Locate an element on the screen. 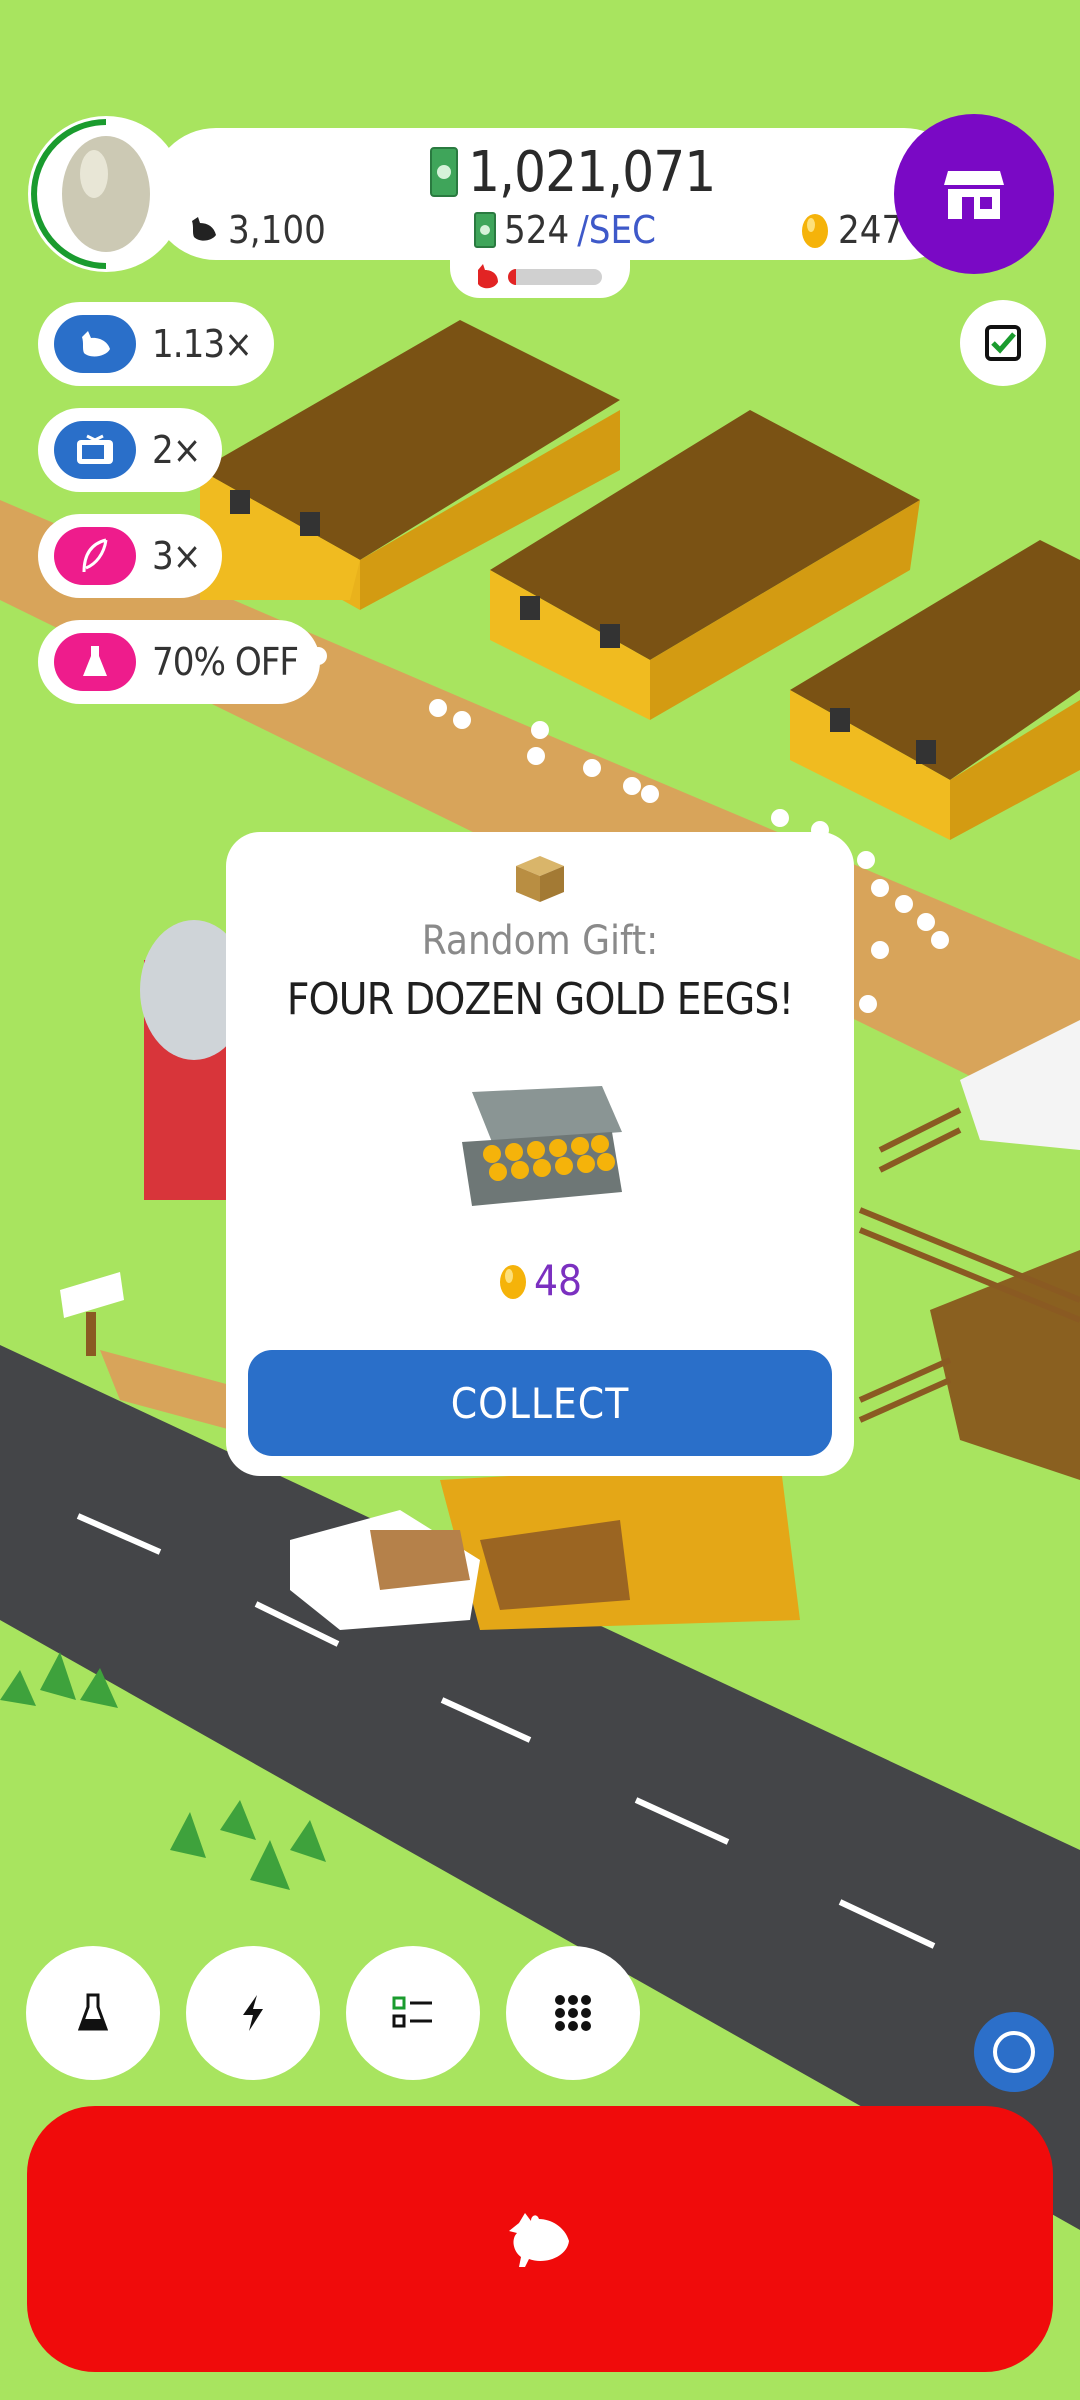 The height and width of the screenshot is (2400, 1080). boosts-button is located at coordinates (253, 2013).